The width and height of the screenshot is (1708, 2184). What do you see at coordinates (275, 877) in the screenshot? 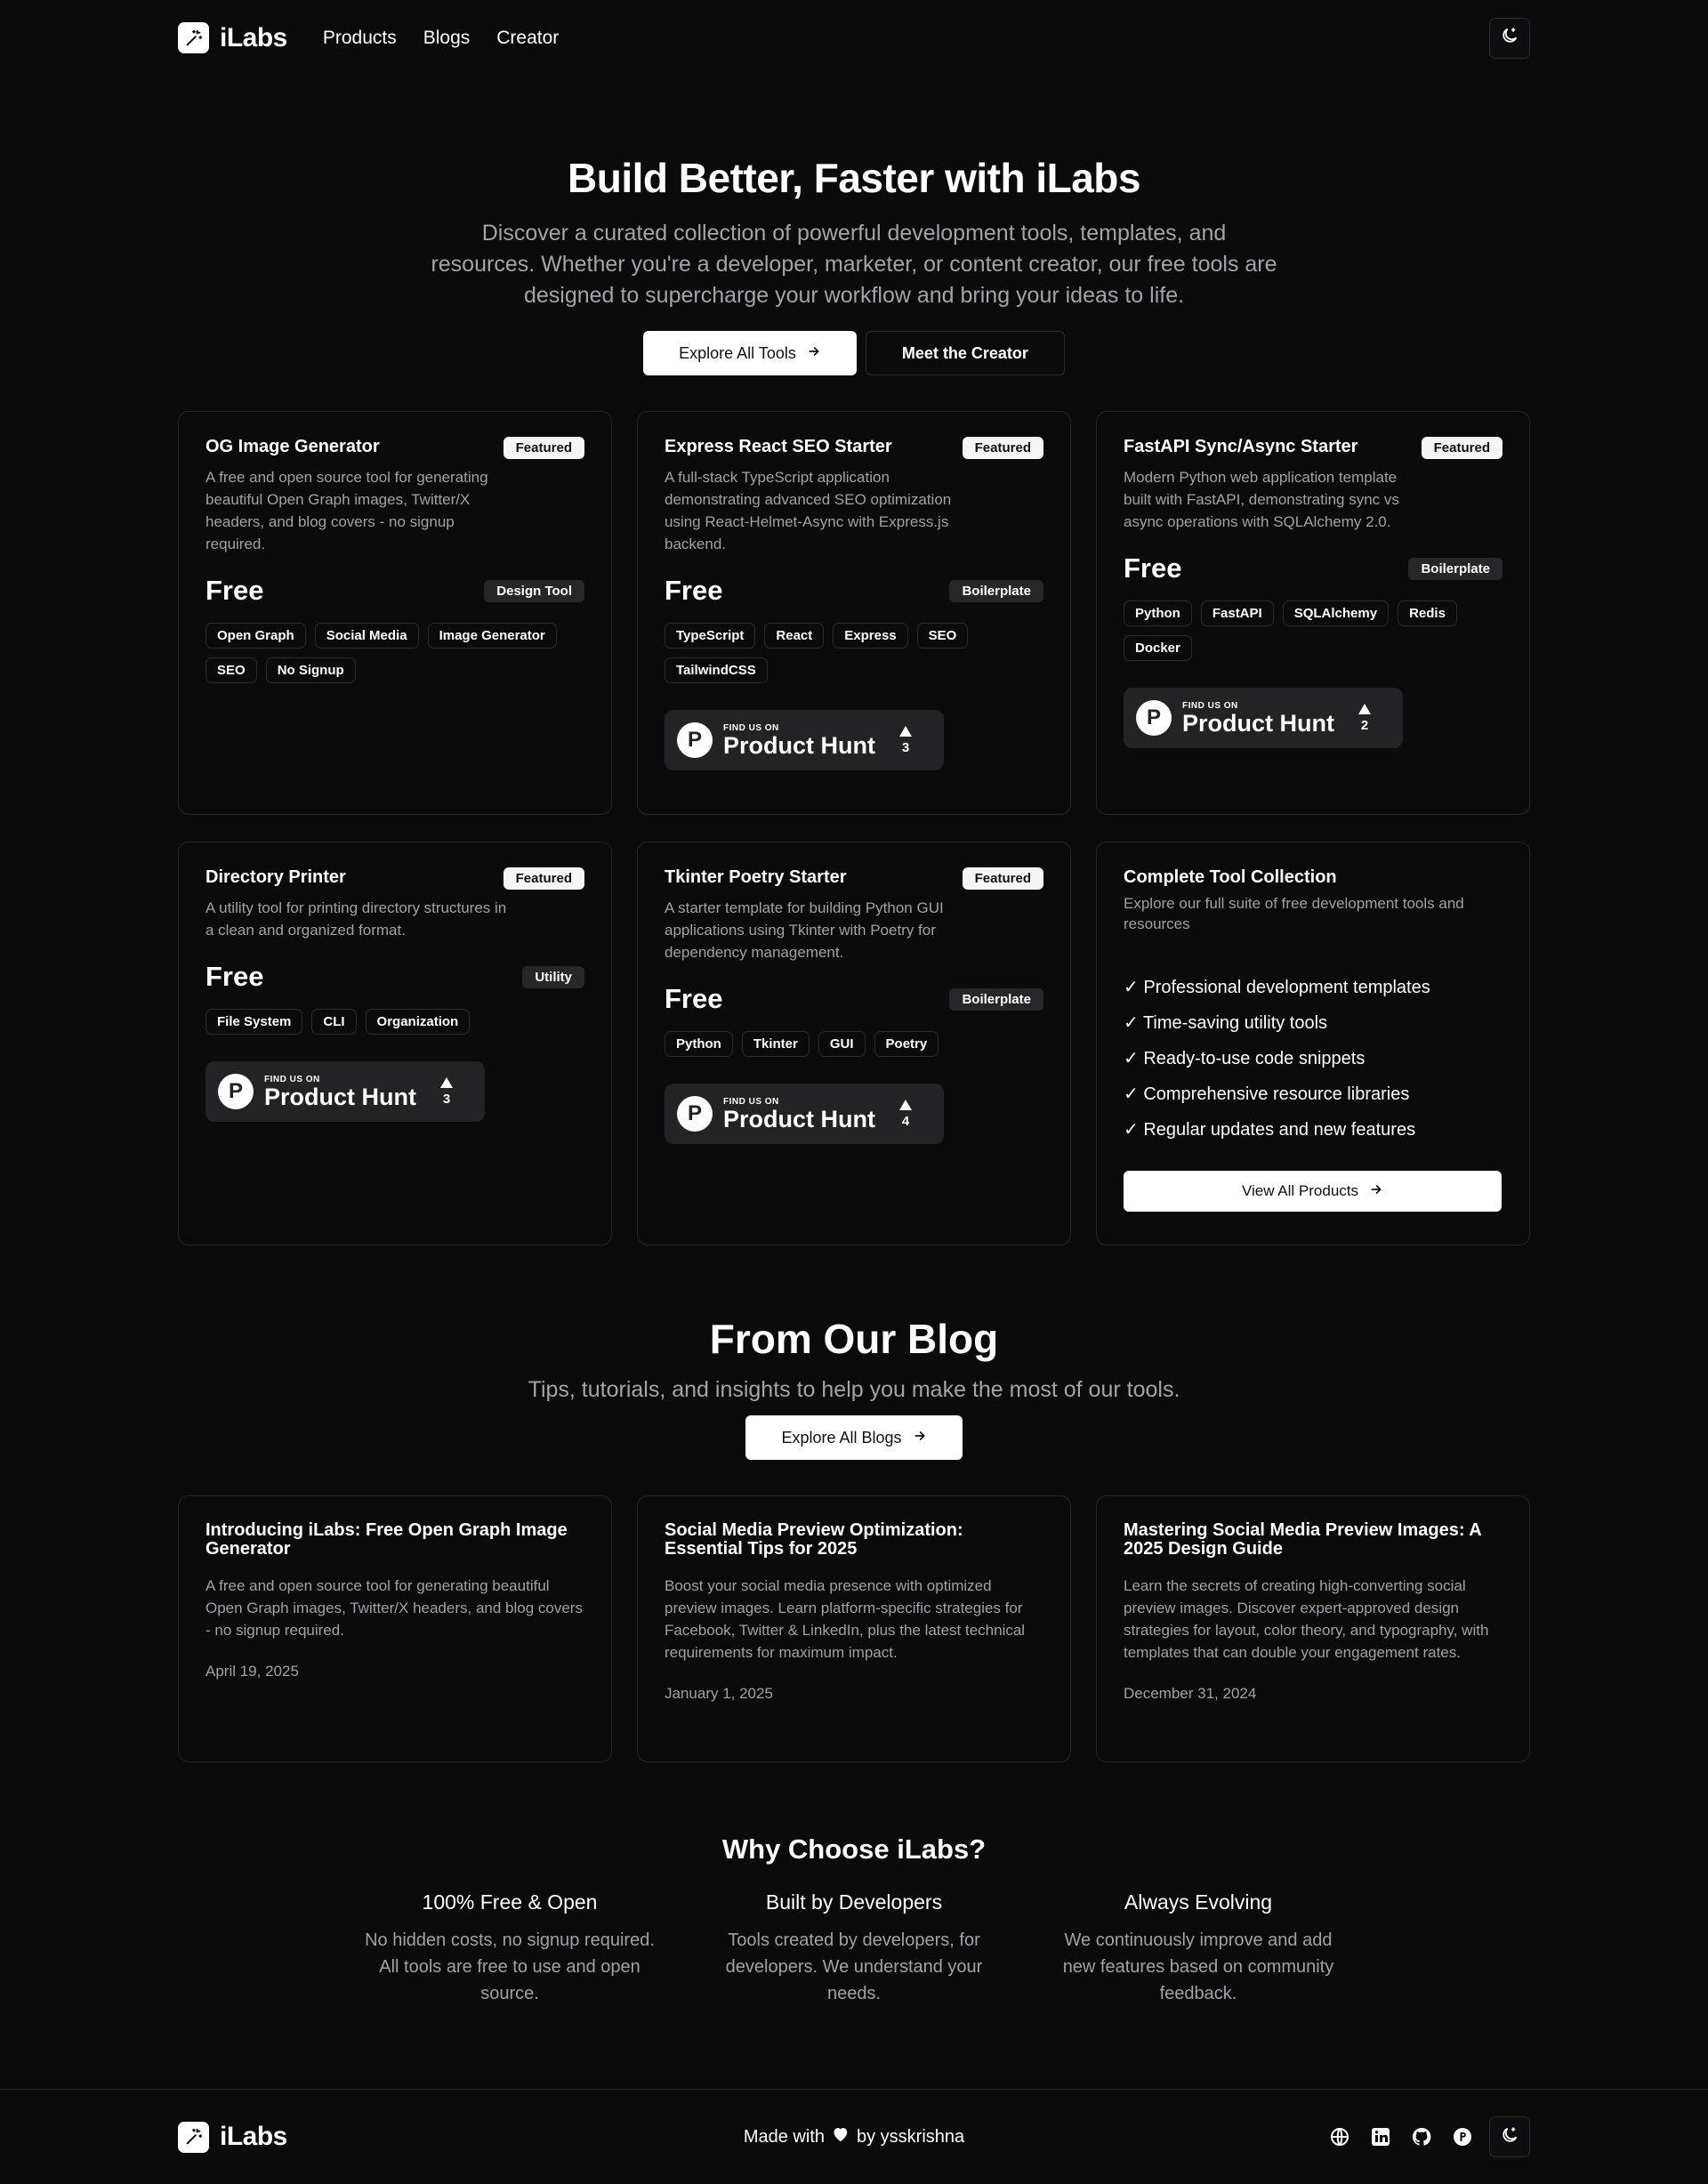
I see `product-title: Directory Printer` at bounding box center [275, 877].